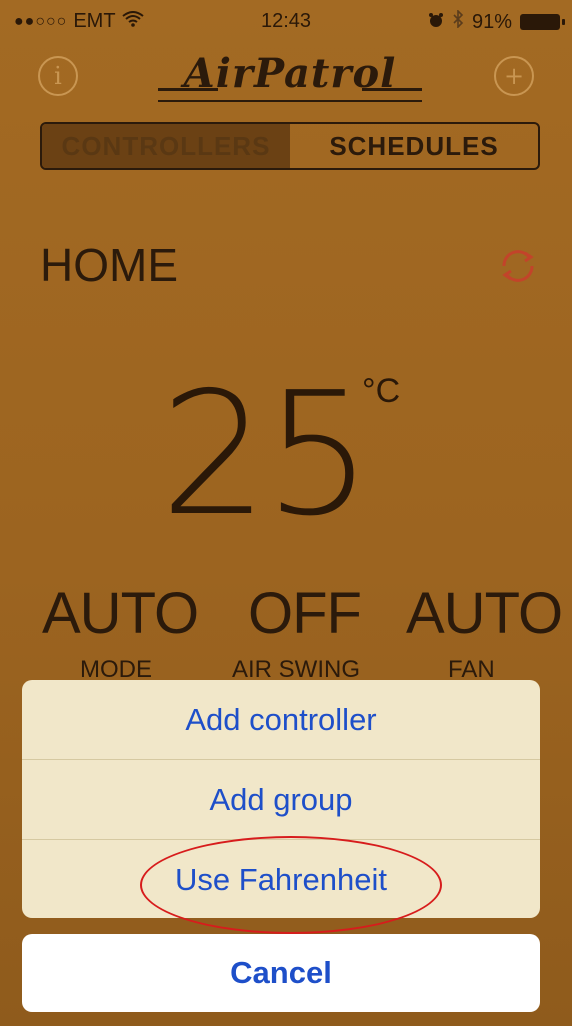  Describe the element at coordinates (458, 21) in the screenshot. I see `bluetooth-icon` at that location.